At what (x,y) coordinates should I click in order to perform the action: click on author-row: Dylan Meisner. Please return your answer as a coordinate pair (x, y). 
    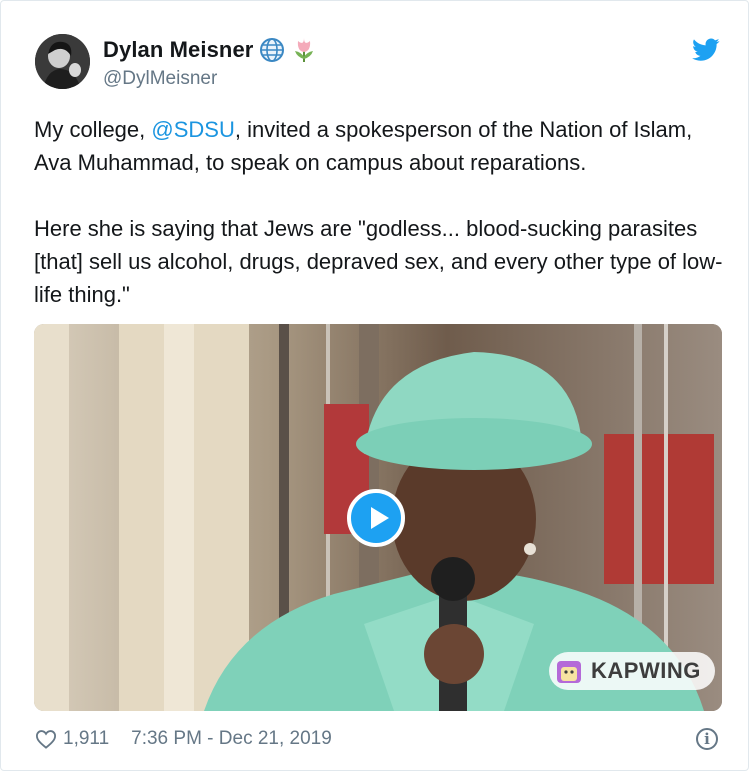
    Looking at the image, I should click on (210, 50).